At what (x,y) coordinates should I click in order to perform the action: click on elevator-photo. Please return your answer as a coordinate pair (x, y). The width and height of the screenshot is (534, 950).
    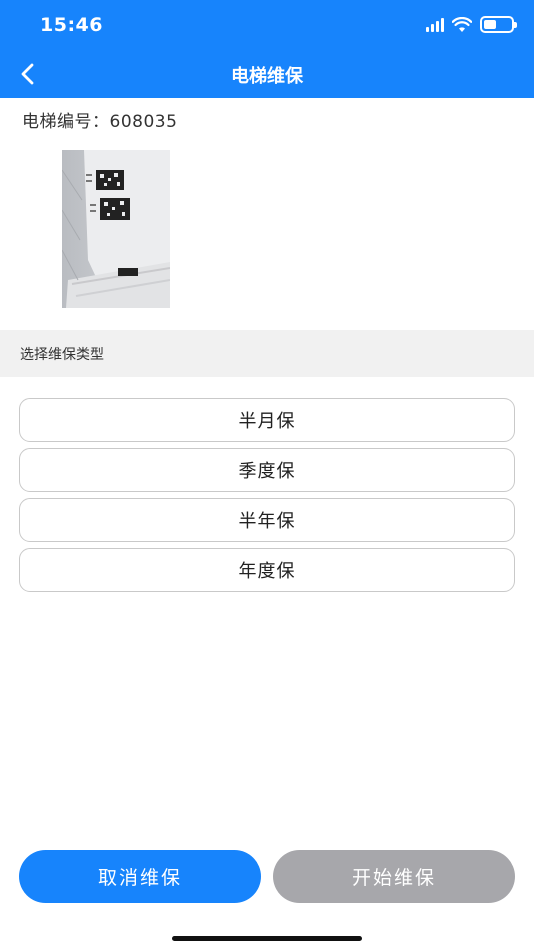
    Looking at the image, I should click on (116, 229).